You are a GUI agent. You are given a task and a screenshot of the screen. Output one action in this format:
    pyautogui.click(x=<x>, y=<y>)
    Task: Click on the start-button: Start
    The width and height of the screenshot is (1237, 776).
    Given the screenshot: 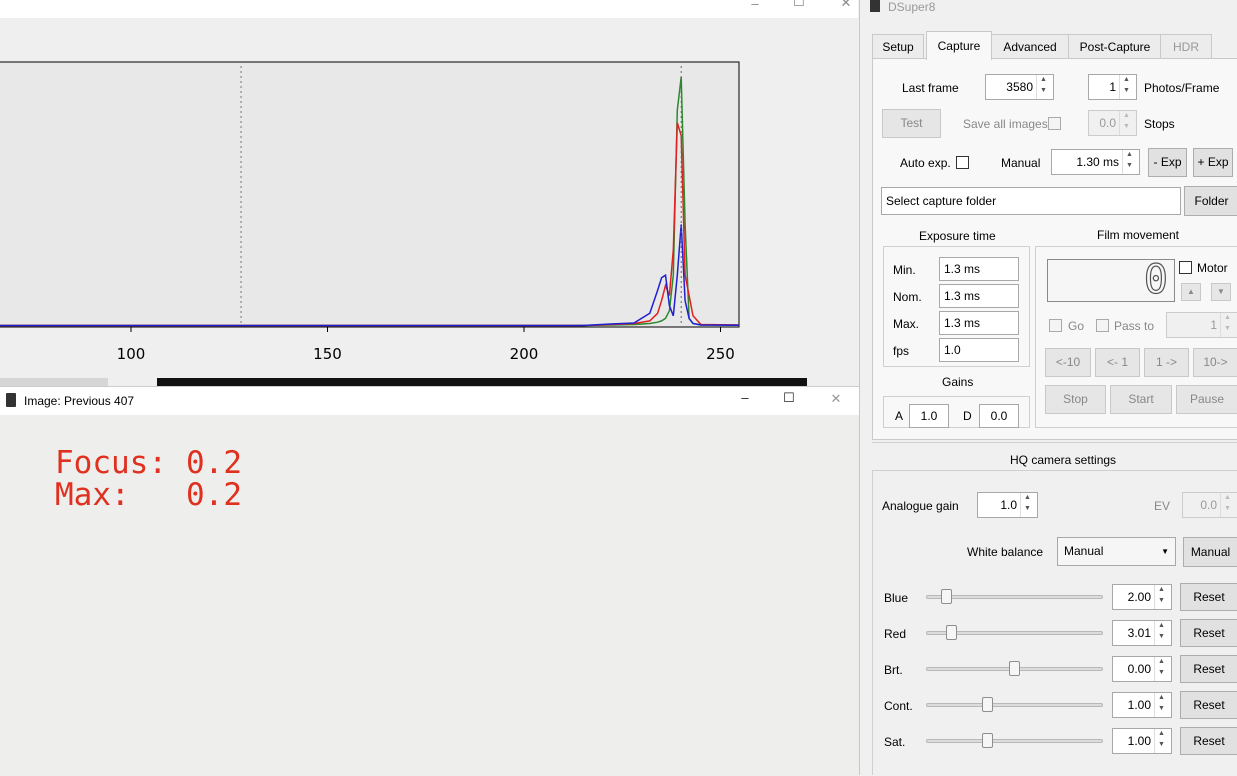 What is the action you would take?
    pyautogui.click(x=1141, y=399)
    